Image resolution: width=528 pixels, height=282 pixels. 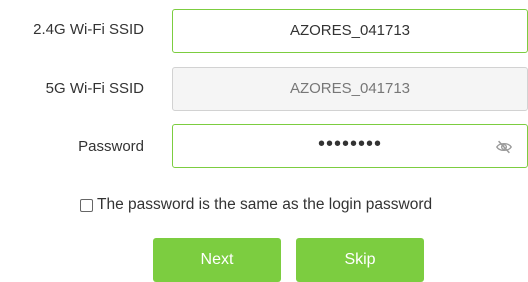 I want to click on password-input: ••••••••, so click(x=350, y=146).